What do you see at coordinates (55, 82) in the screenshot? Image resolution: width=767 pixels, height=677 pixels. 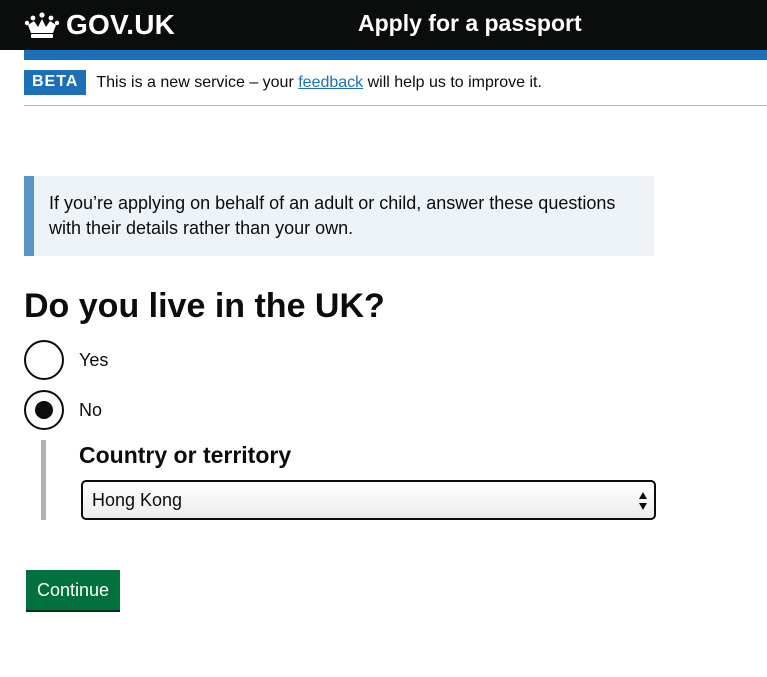 I see `phase-tag: BETA` at bounding box center [55, 82].